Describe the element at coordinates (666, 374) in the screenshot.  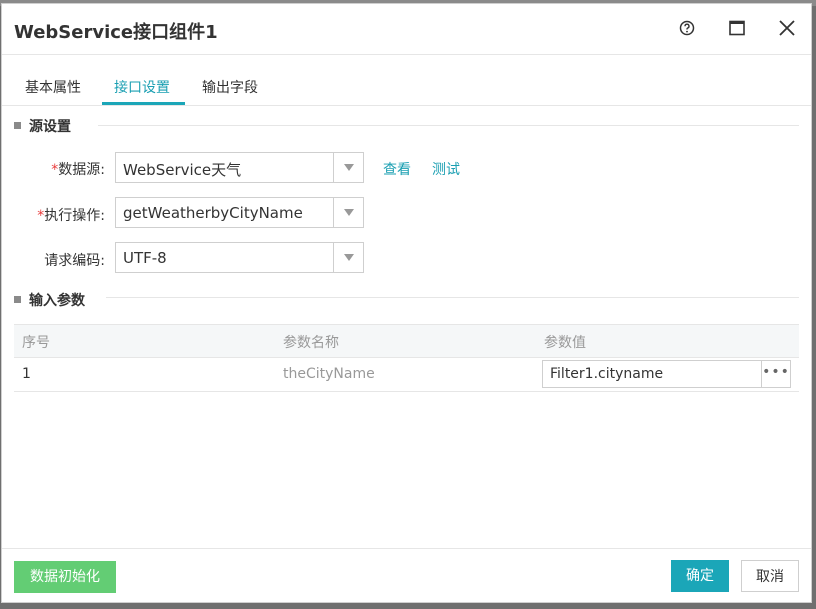
I see `param-value-input: Filter1.cityname •••` at that location.